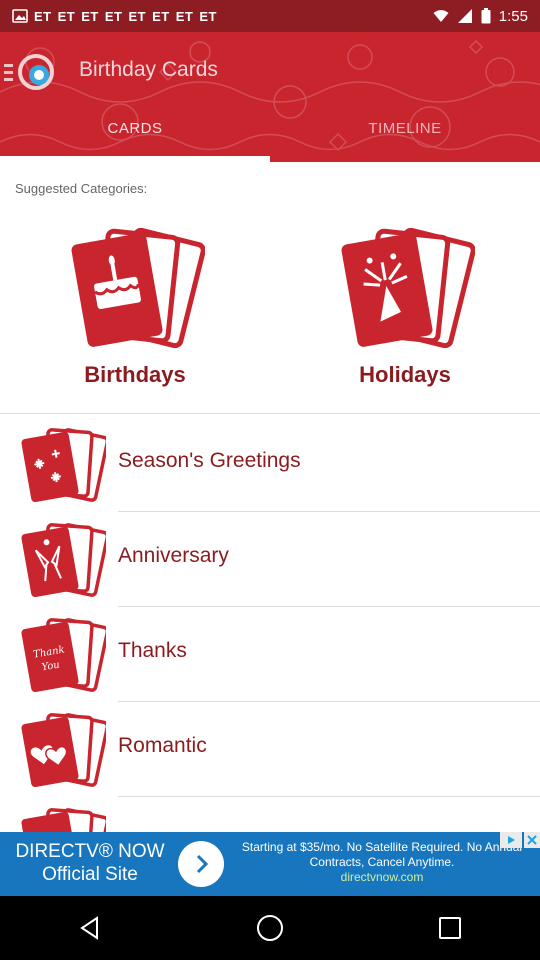 This screenshot has height=960, width=540. Describe the element at coordinates (138, 288) in the screenshot. I see `birthday-cake-card-icon` at that location.